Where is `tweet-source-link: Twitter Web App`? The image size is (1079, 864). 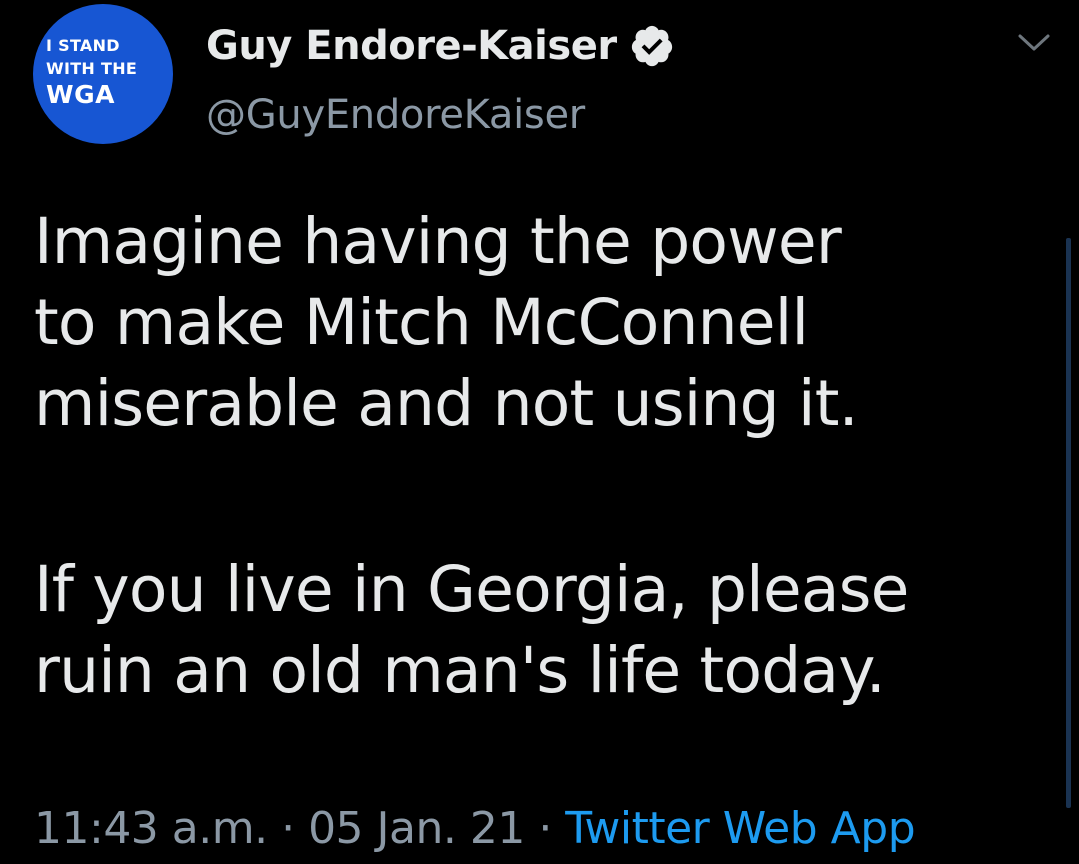 tweet-source-link: Twitter Web App is located at coordinates (740, 828).